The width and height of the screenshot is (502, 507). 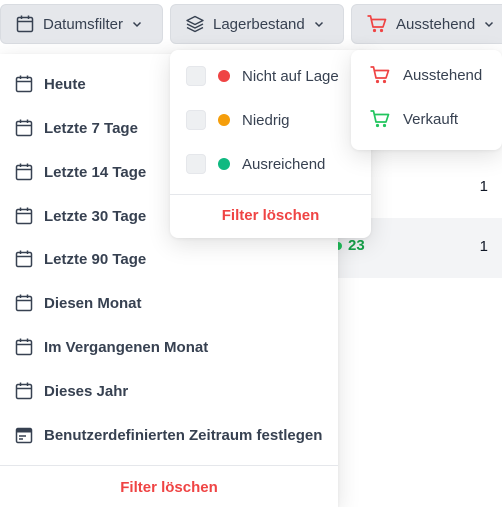 I want to click on stock-badge-count: 23, so click(x=356, y=245).